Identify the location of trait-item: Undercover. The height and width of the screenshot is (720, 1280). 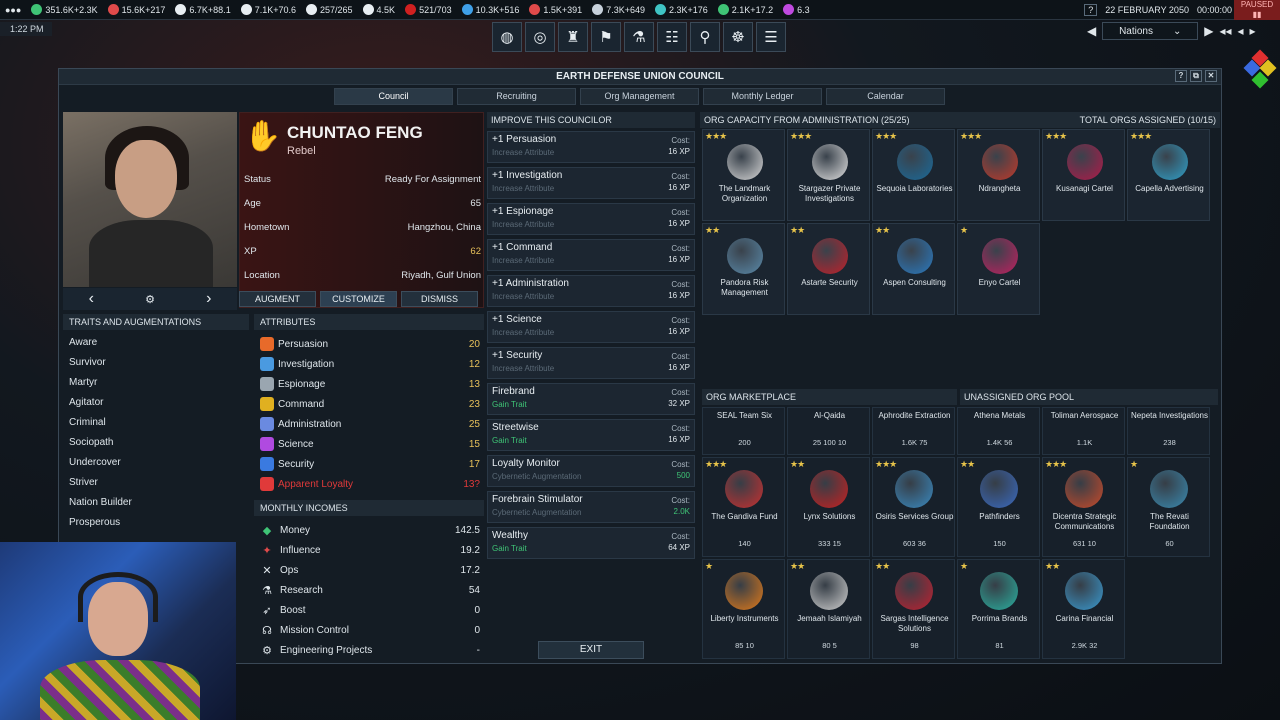
(156, 463).